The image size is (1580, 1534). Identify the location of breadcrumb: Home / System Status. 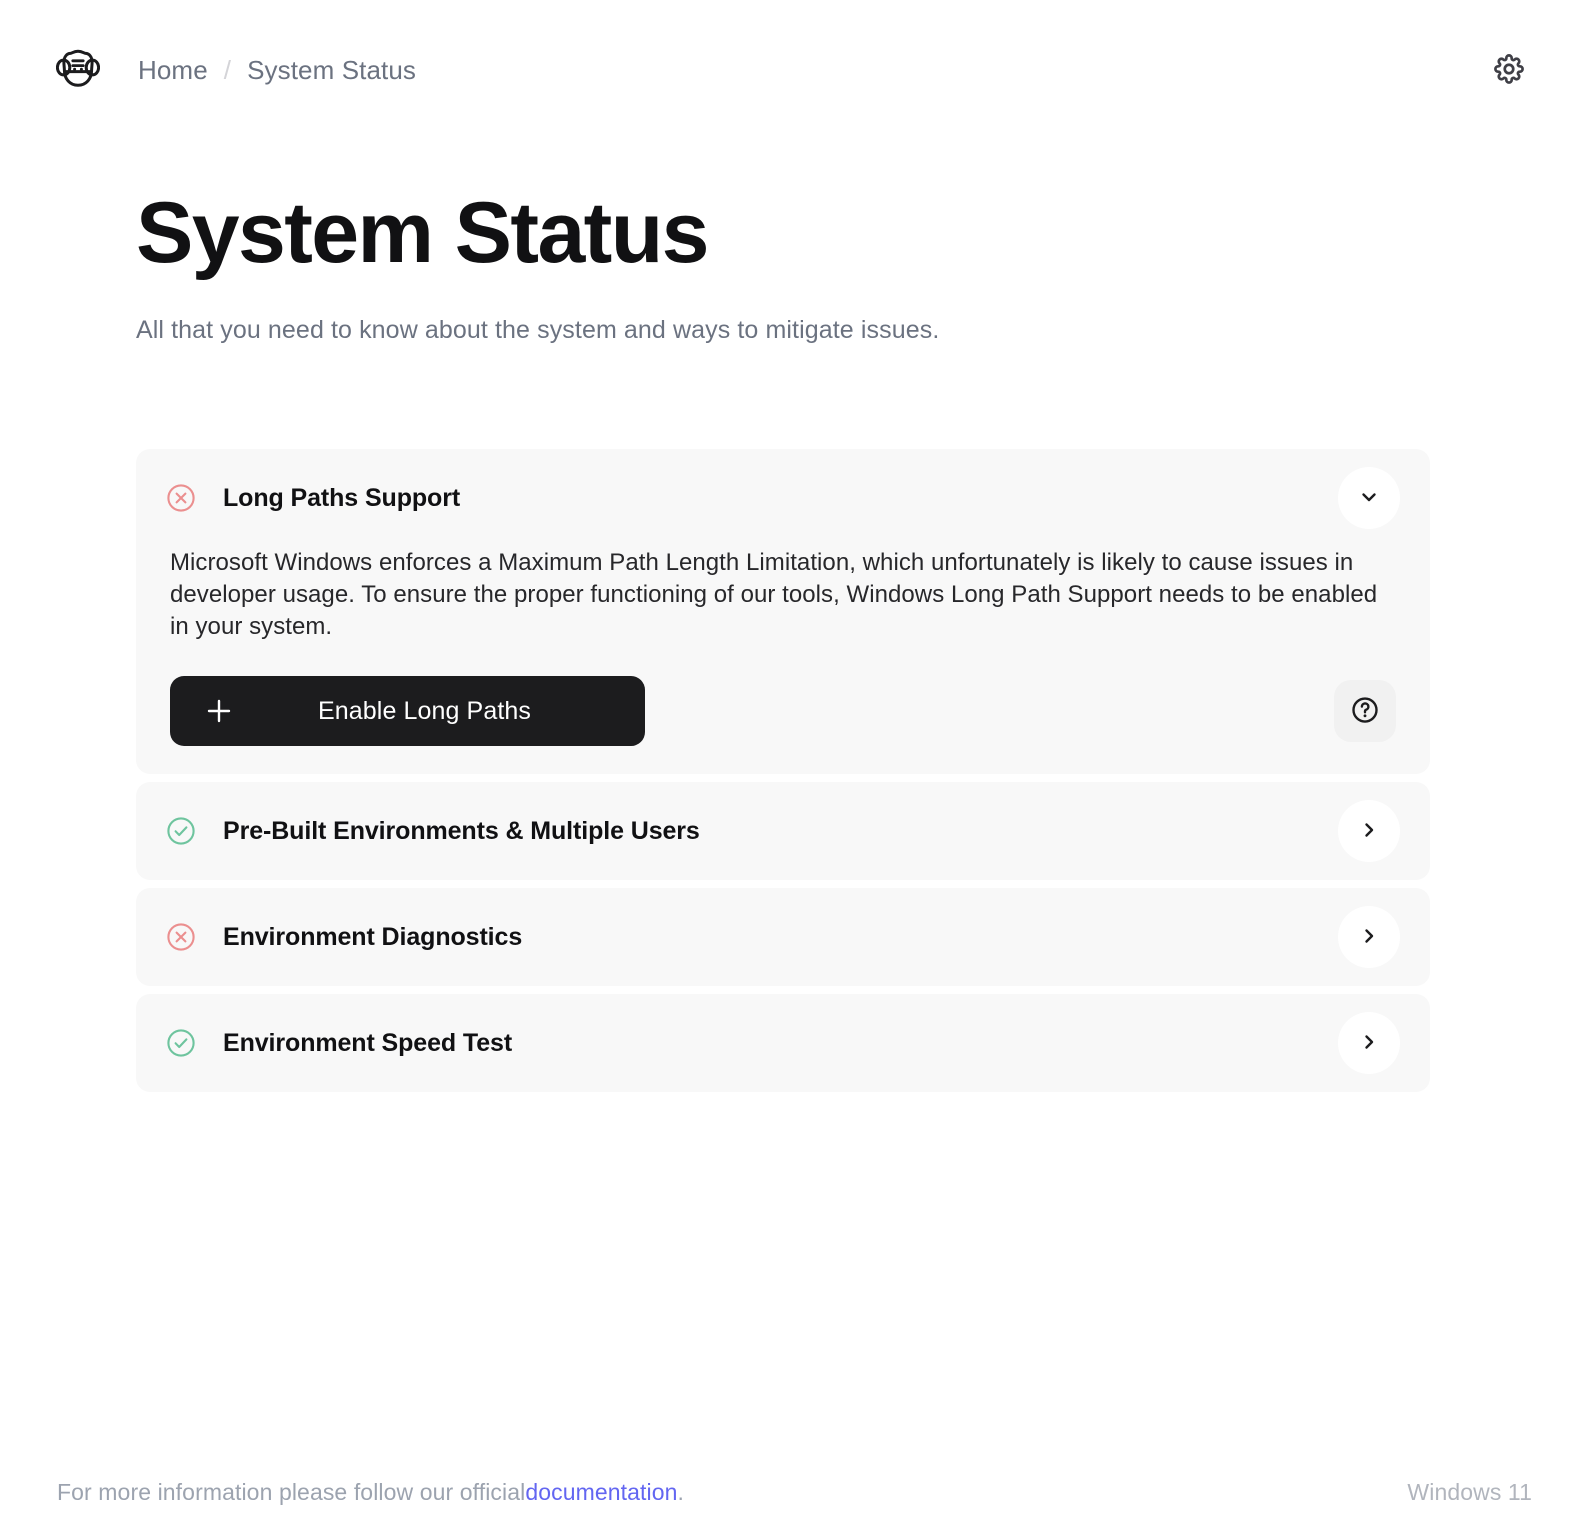
(277, 70).